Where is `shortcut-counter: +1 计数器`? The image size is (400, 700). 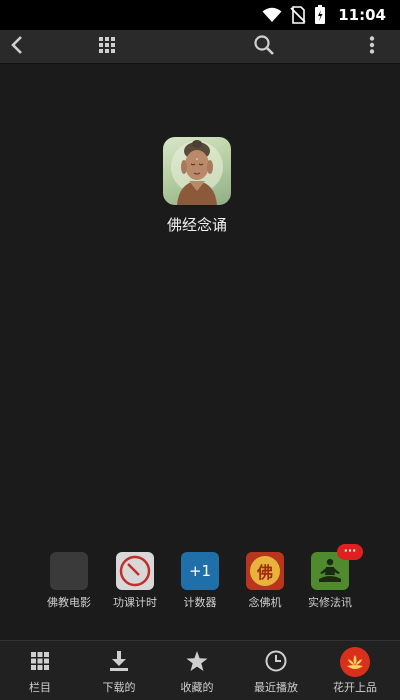 shortcut-counter: +1 计数器 is located at coordinates (200, 581).